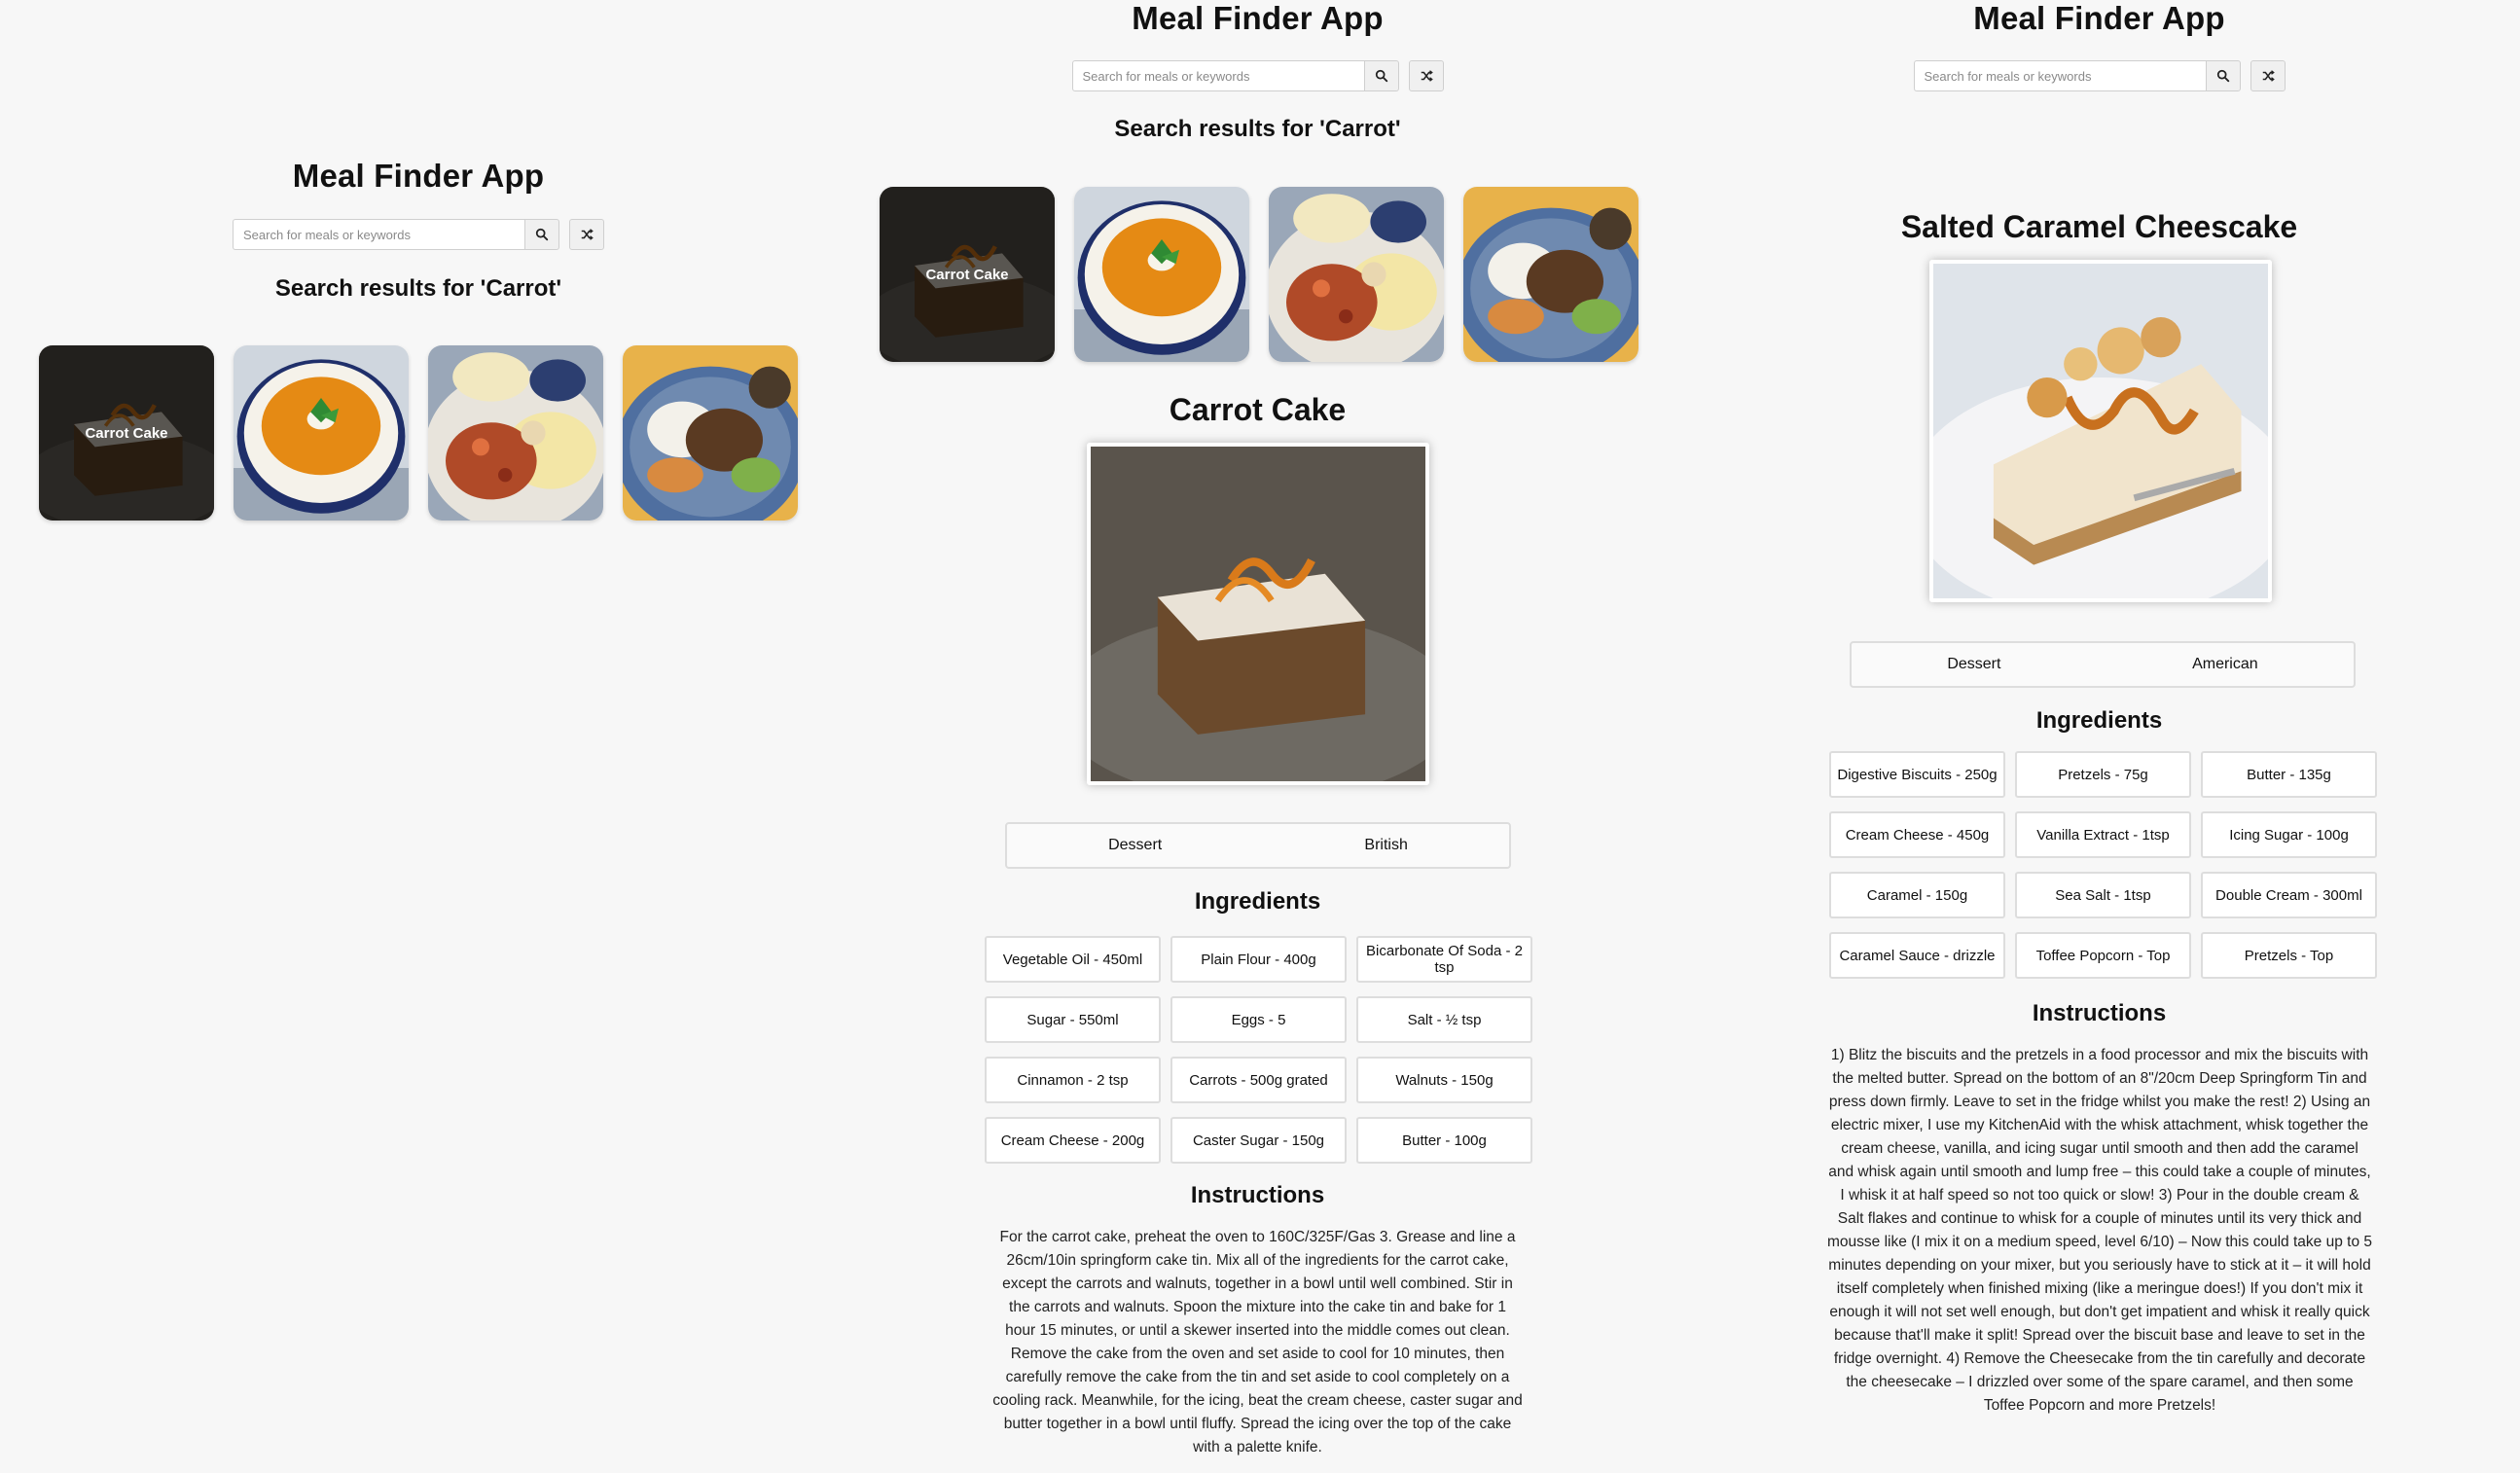  Describe the element at coordinates (1073, 1019) in the screenshot. I see `ingredient-item: Sugar - 550ml` at that location.